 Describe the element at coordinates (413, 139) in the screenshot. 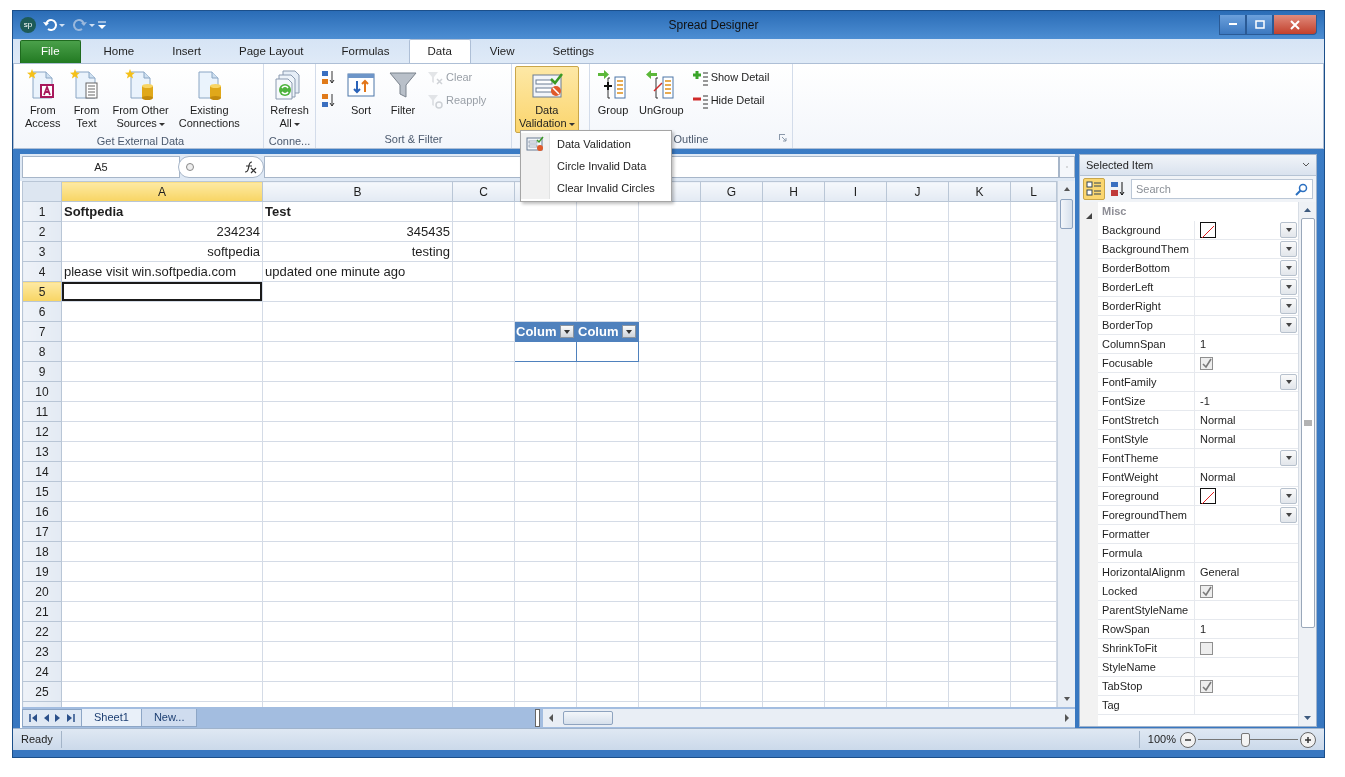

I see `group-label: Sort & Filter` at that location.